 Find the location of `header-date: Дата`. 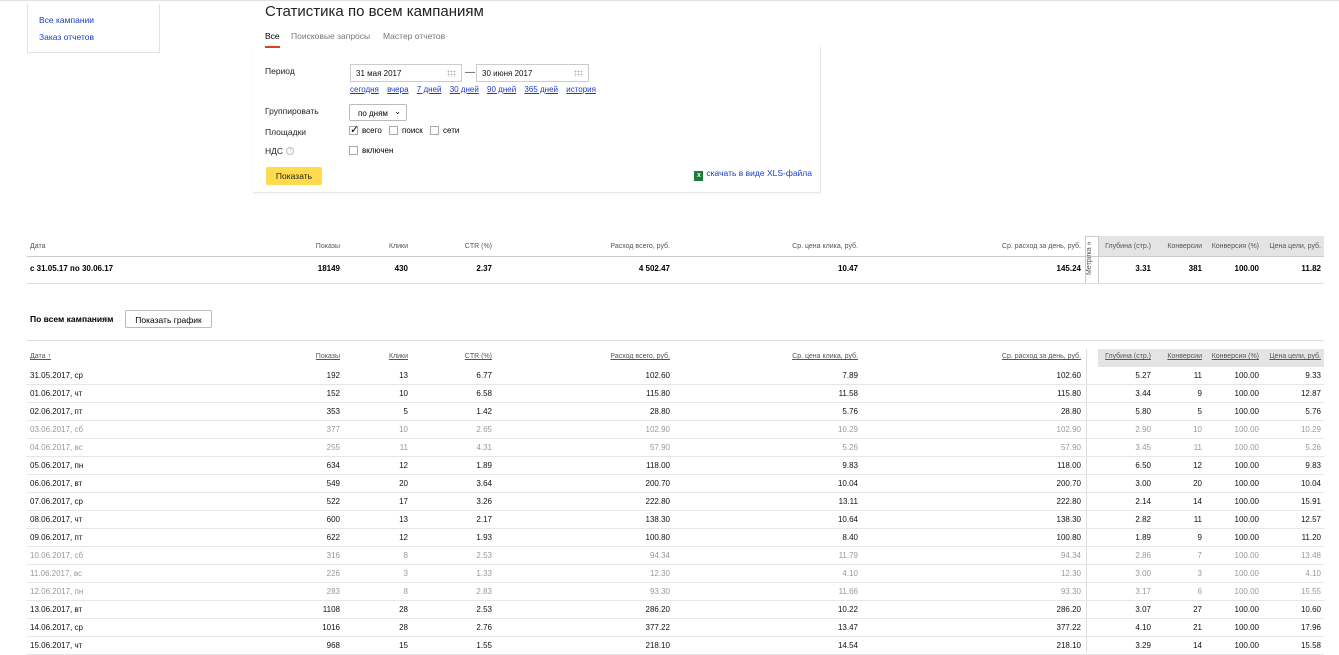

header-date: Дата is located at coordinates (38, 246).